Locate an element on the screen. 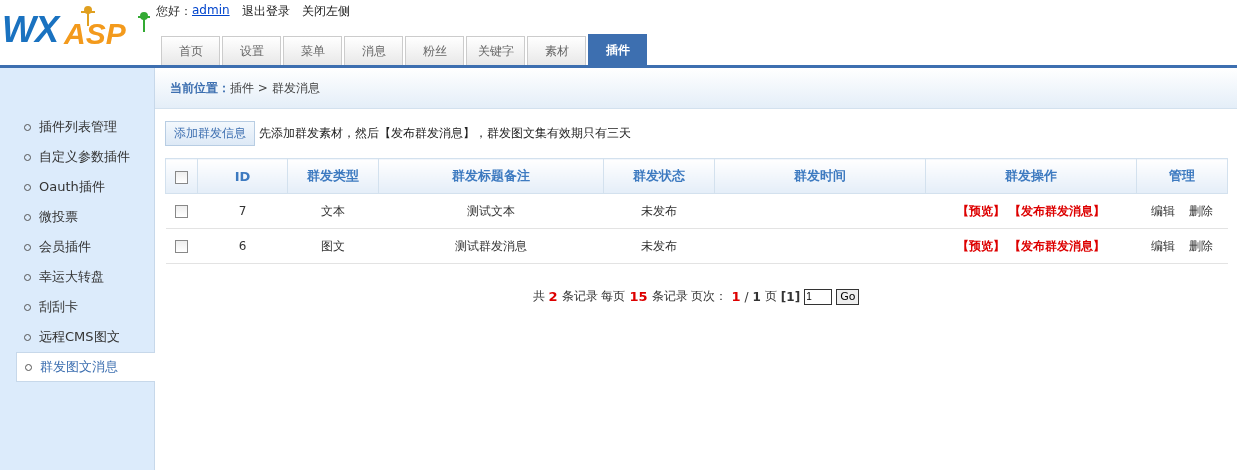  nav-tab: 设置 is located at coordinates (251, 50).